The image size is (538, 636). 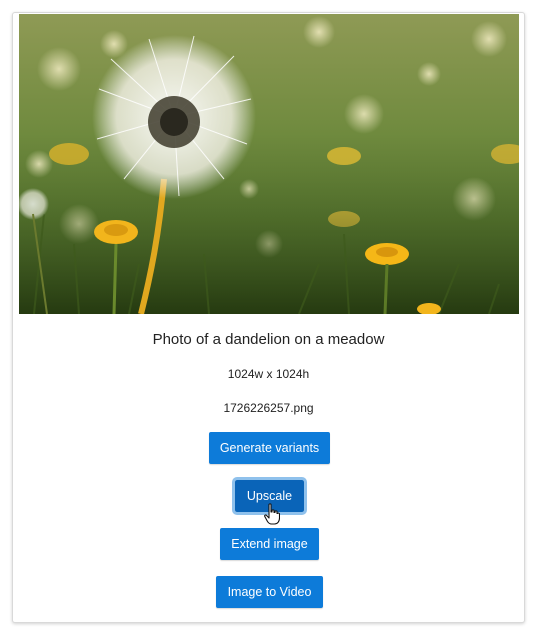 I want to click on image-filename: 1726226257.png, so click(x=268, y=408).